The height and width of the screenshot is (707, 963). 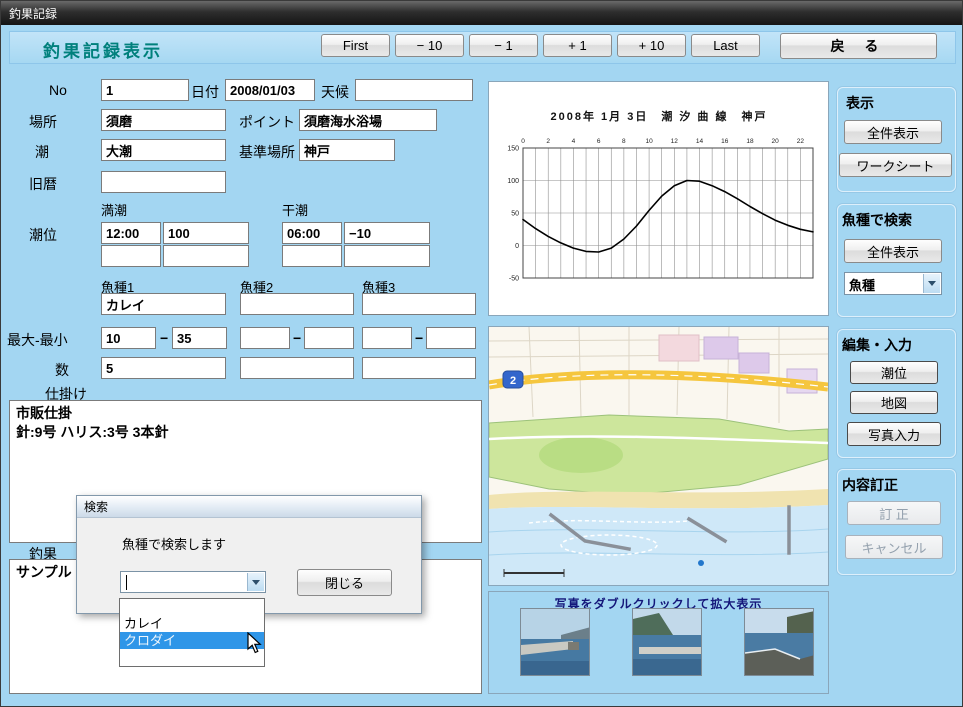 I want to click on close-dialog-button: 閉じる, so click(x=344, y=582).